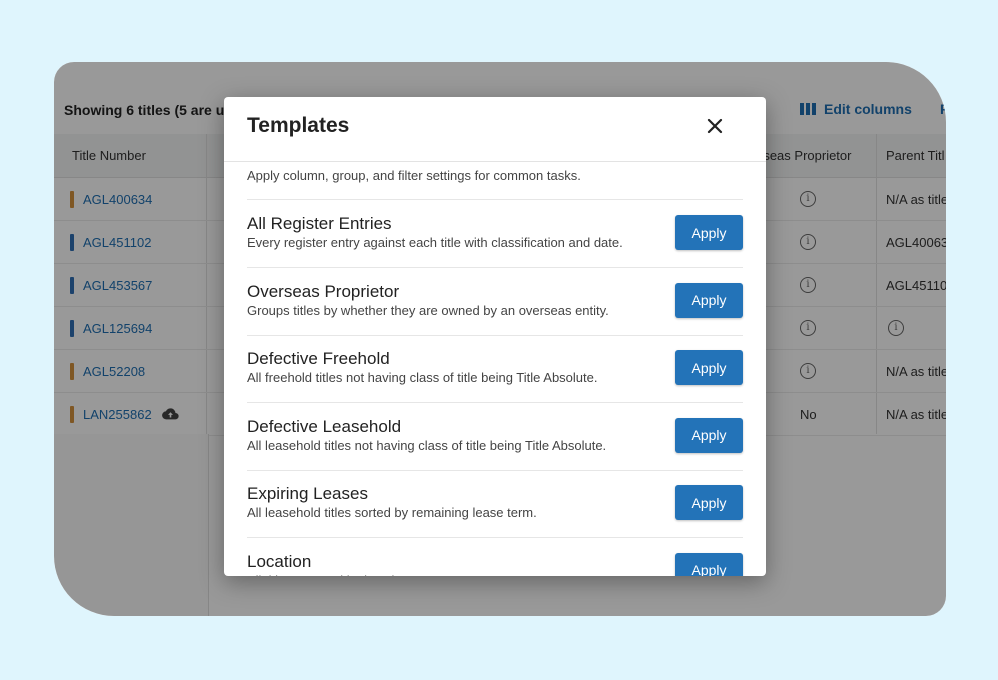 The image size is (998, 680). I want to click on template-name: All Register Entries, so click(319, 223).